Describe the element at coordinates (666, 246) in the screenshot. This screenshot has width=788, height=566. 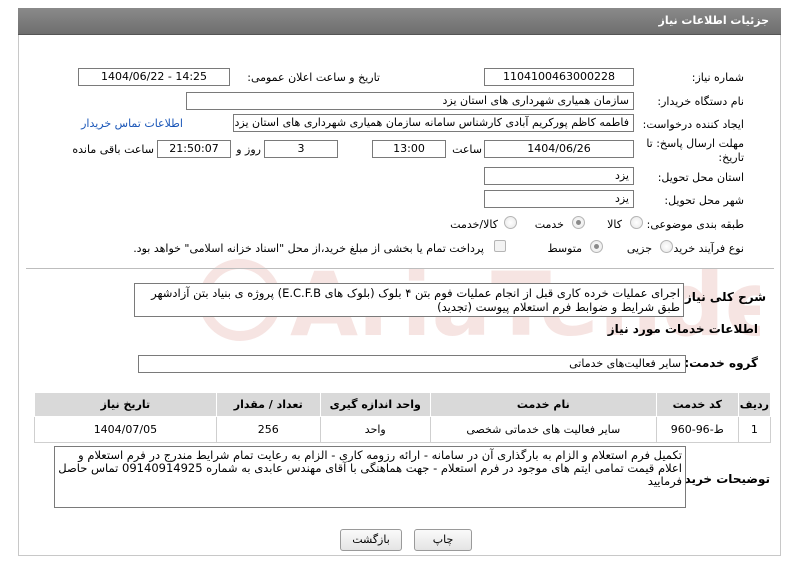
I see `process-radio-minor` at that location.